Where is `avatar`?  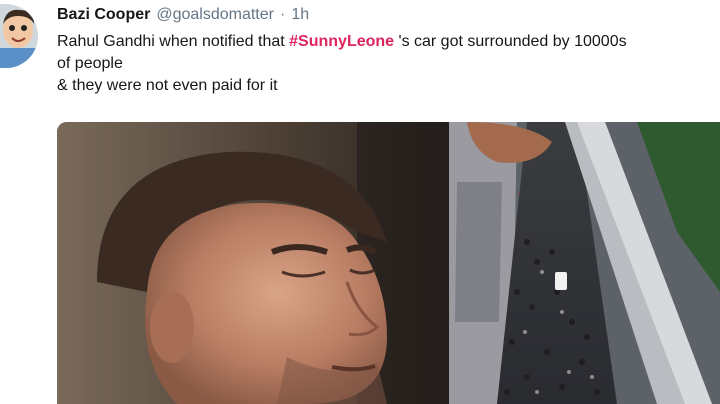
avatar is located at coordinates (19, 36).